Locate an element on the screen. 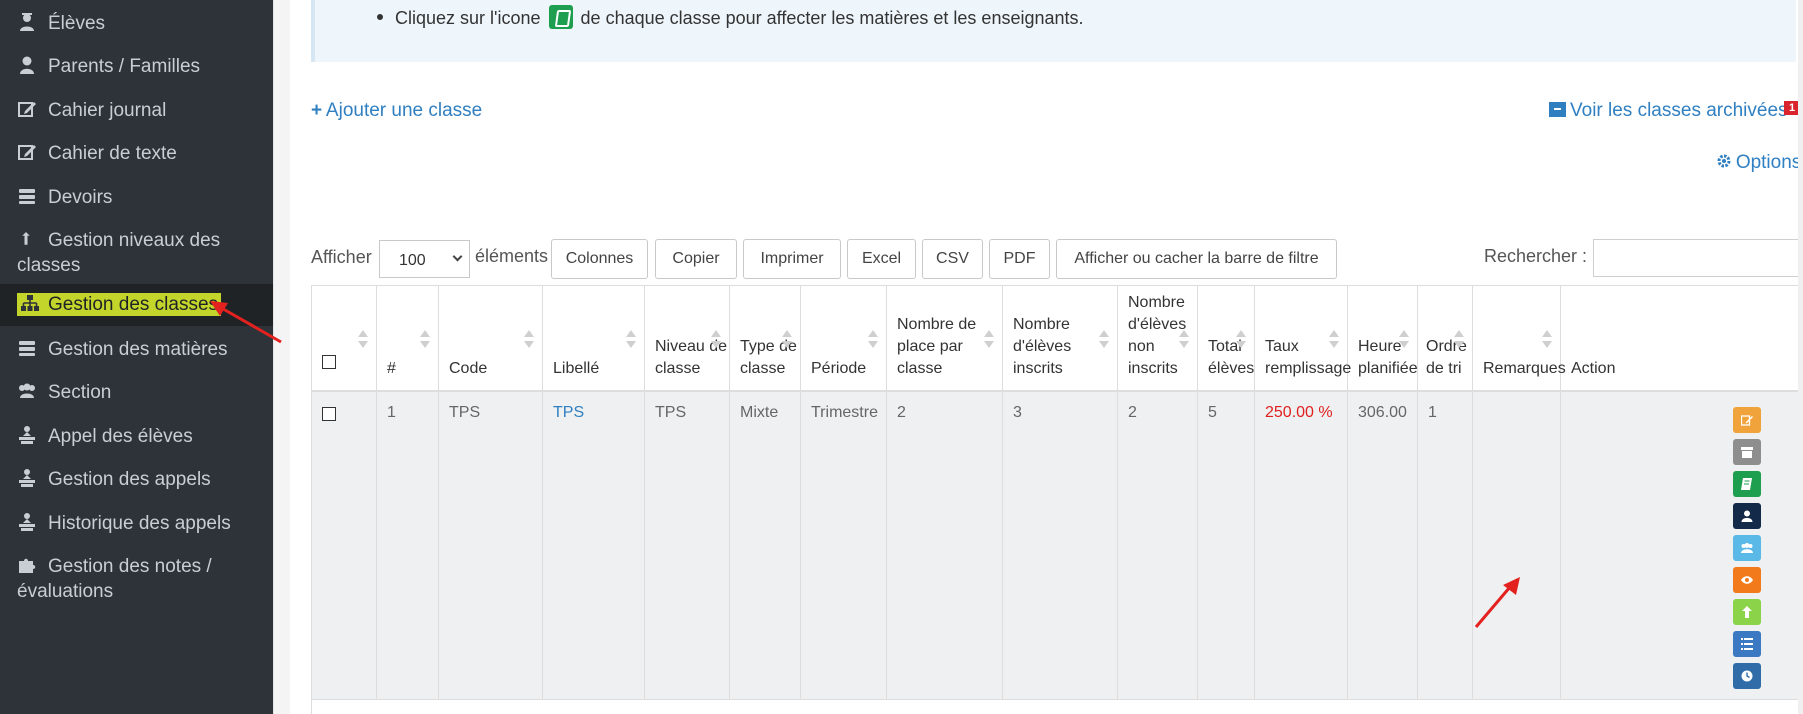 The height and width of the screenshot is (714, 1803). sidebar-item-devoirs: Devoirs is located at coordinates (136, 197).